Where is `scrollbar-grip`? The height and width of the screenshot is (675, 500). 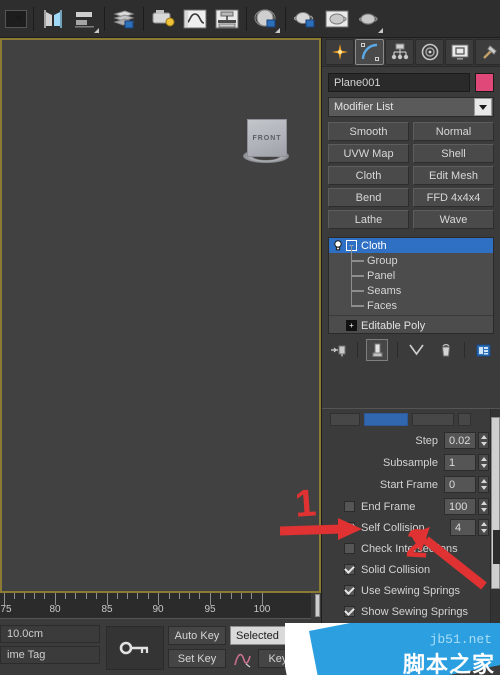 scrollbar-grip is located at coordinates (496, 547).